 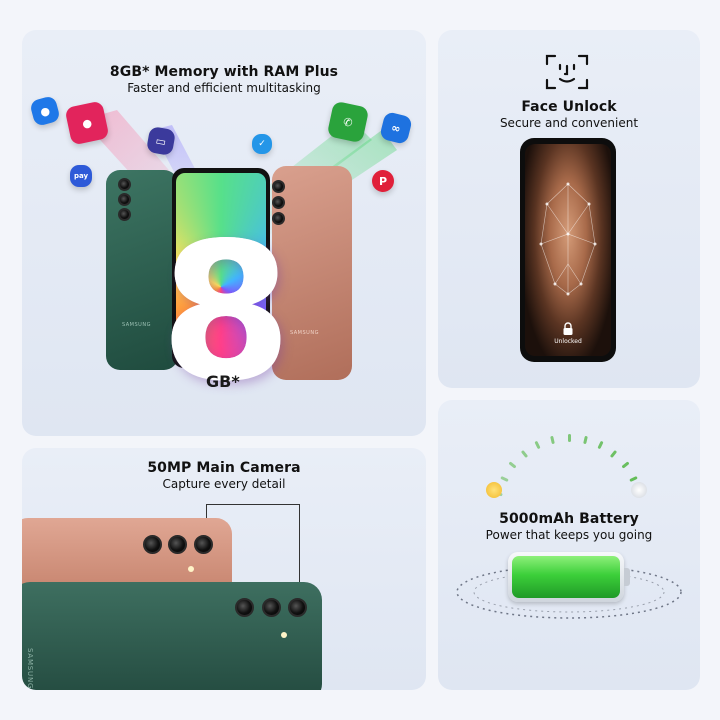 What do you see at coordinates (569, 107) in the screenshot?
I see `face-unlock-title: Face Unlock` at bounding box center [569, 107].